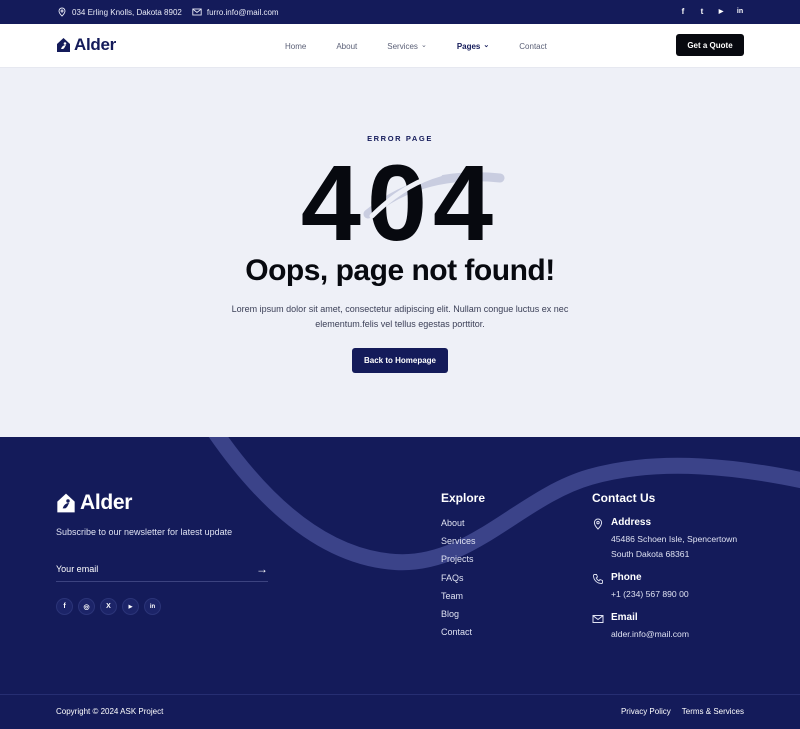 Image resolution: width=800 pixels, height=729 pixels. What do you see at coordinates (646, 711) in the screenshot?
I see `privacy-policy-link: Privacy Policy` at bounding box center [646, 711].